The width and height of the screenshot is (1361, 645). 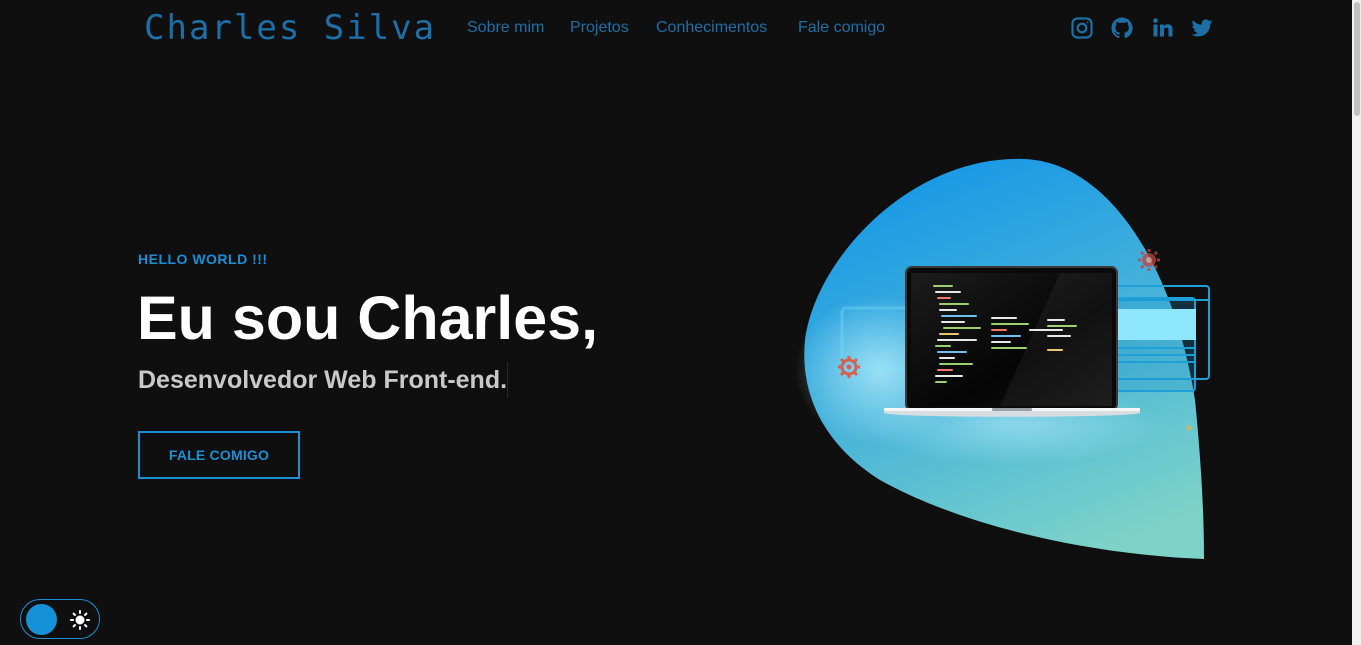 What do you see at coordinates (60, 619) in the screenshot?
I see `theme-toggle` at bounding box center [60, 619].